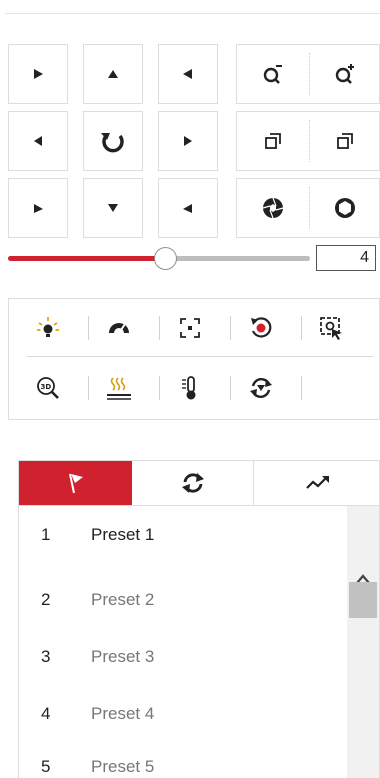 The image size is (380, 778). I want to click on tilt-up-button, so click(113, 74).